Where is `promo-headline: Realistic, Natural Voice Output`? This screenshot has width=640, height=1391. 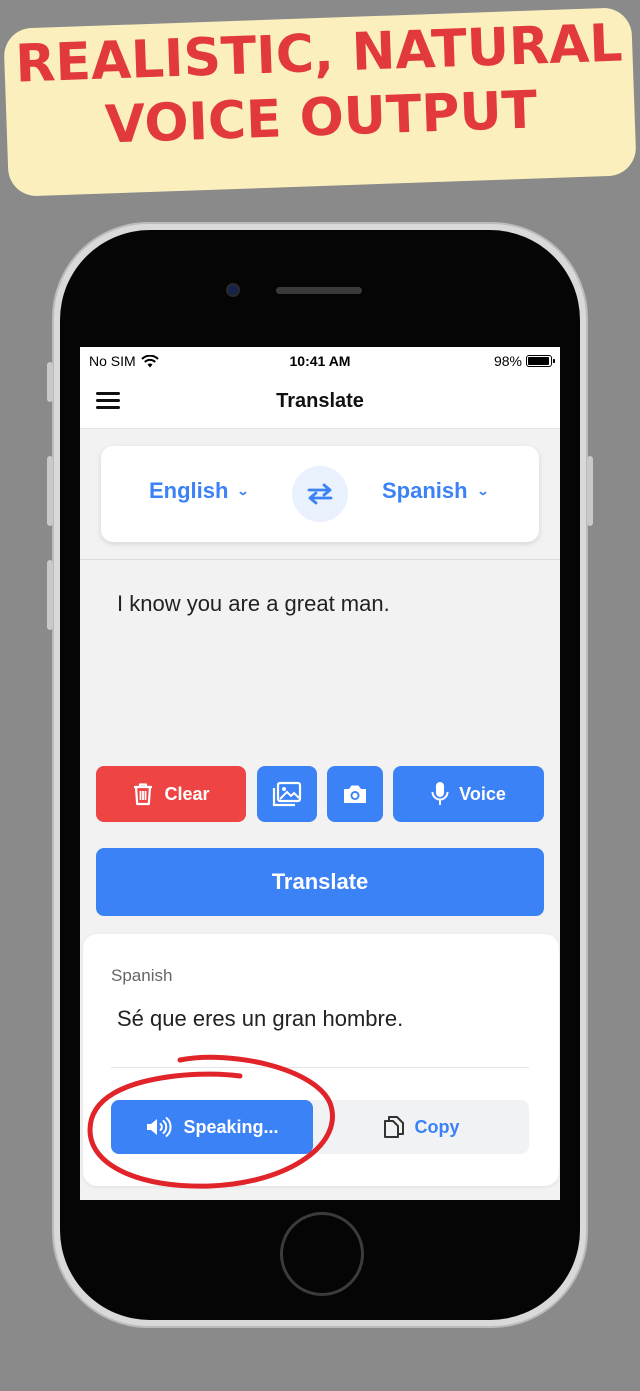 promo-headline: Realistic, Natural Voice Output is located at coordinates (320, 86).